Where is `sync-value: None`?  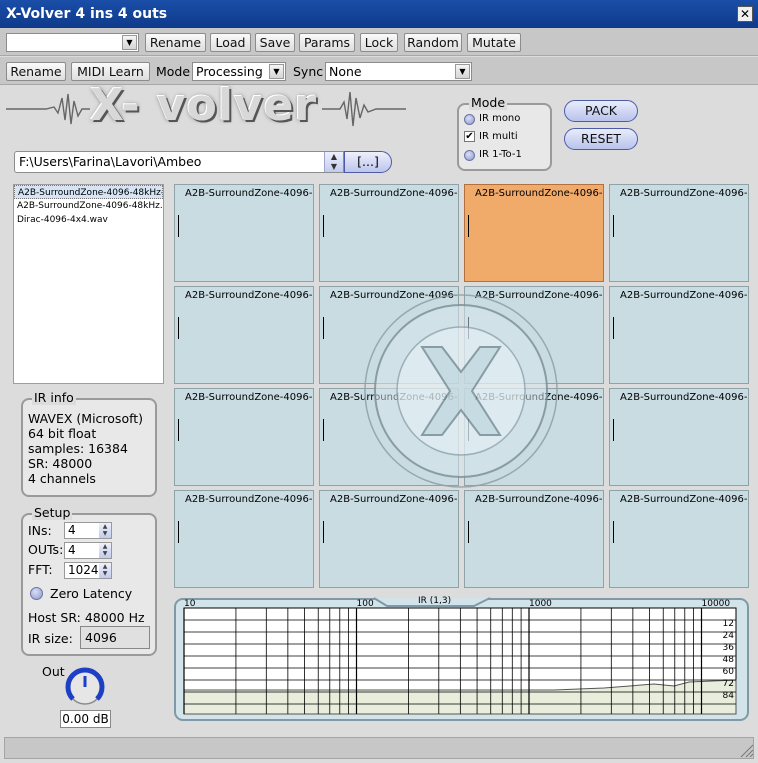
sync-value: None is located at coordinates (345, 71).